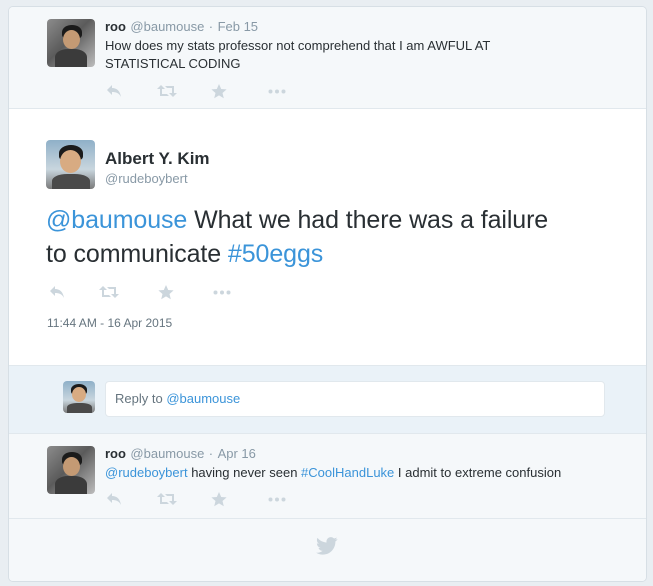 The width and height of the screenshot is (653, 586). I want to click on tweet-text-segment: to communicate, so click(137, 254).